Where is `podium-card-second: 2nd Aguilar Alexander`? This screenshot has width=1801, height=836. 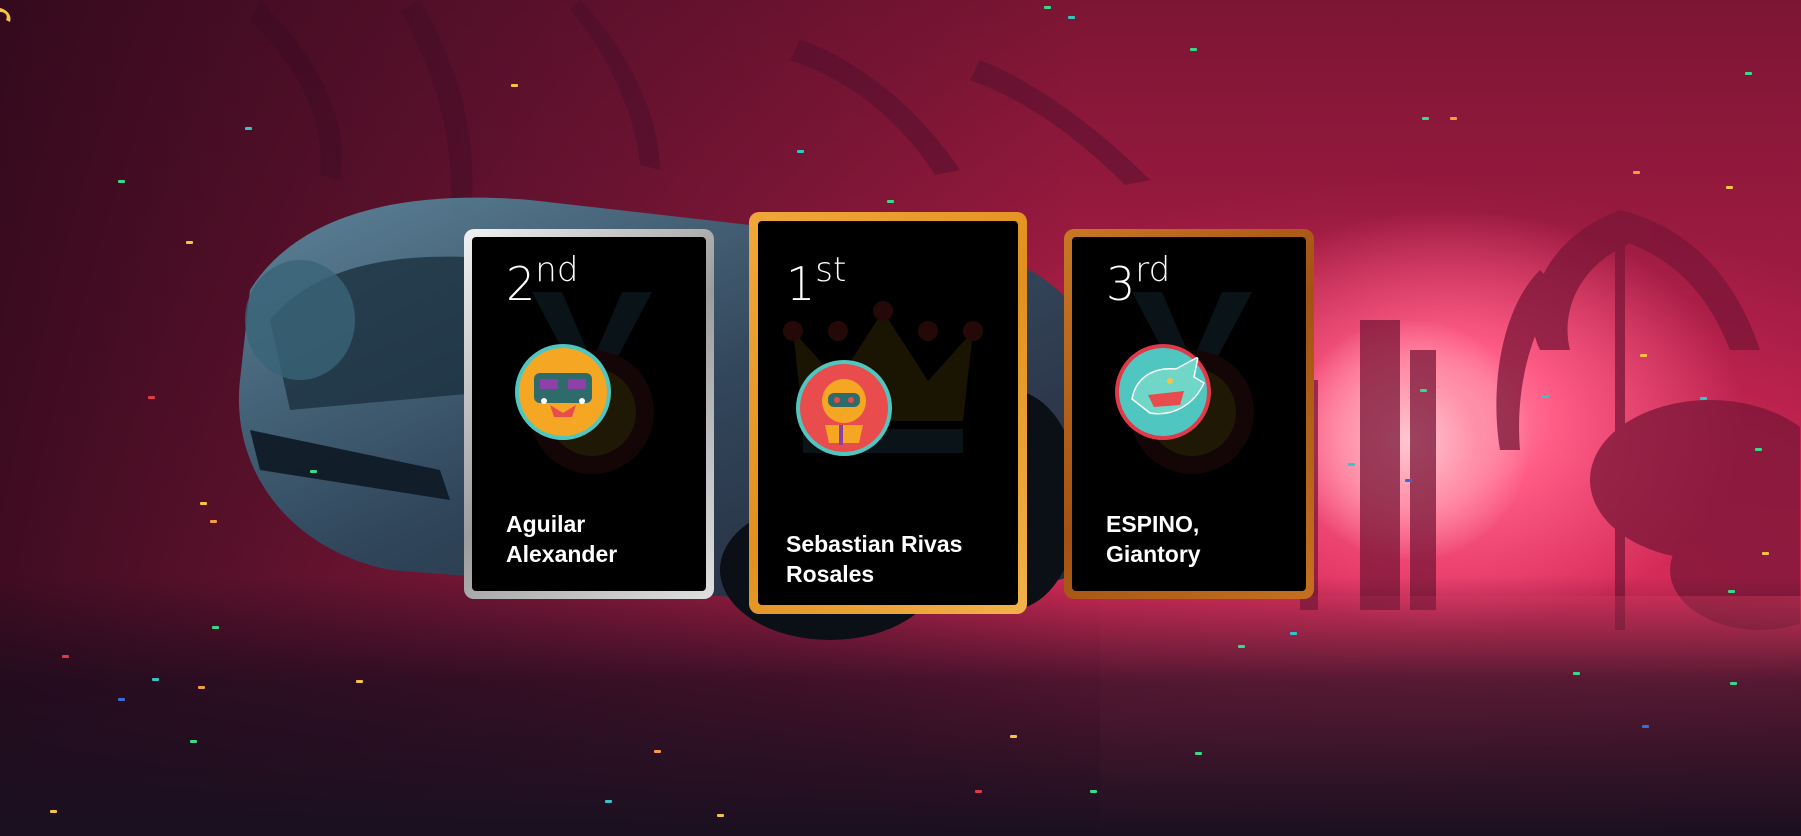 podium-card-second: 2nd Aguilar Alexander is located at coordinates (589, 414).